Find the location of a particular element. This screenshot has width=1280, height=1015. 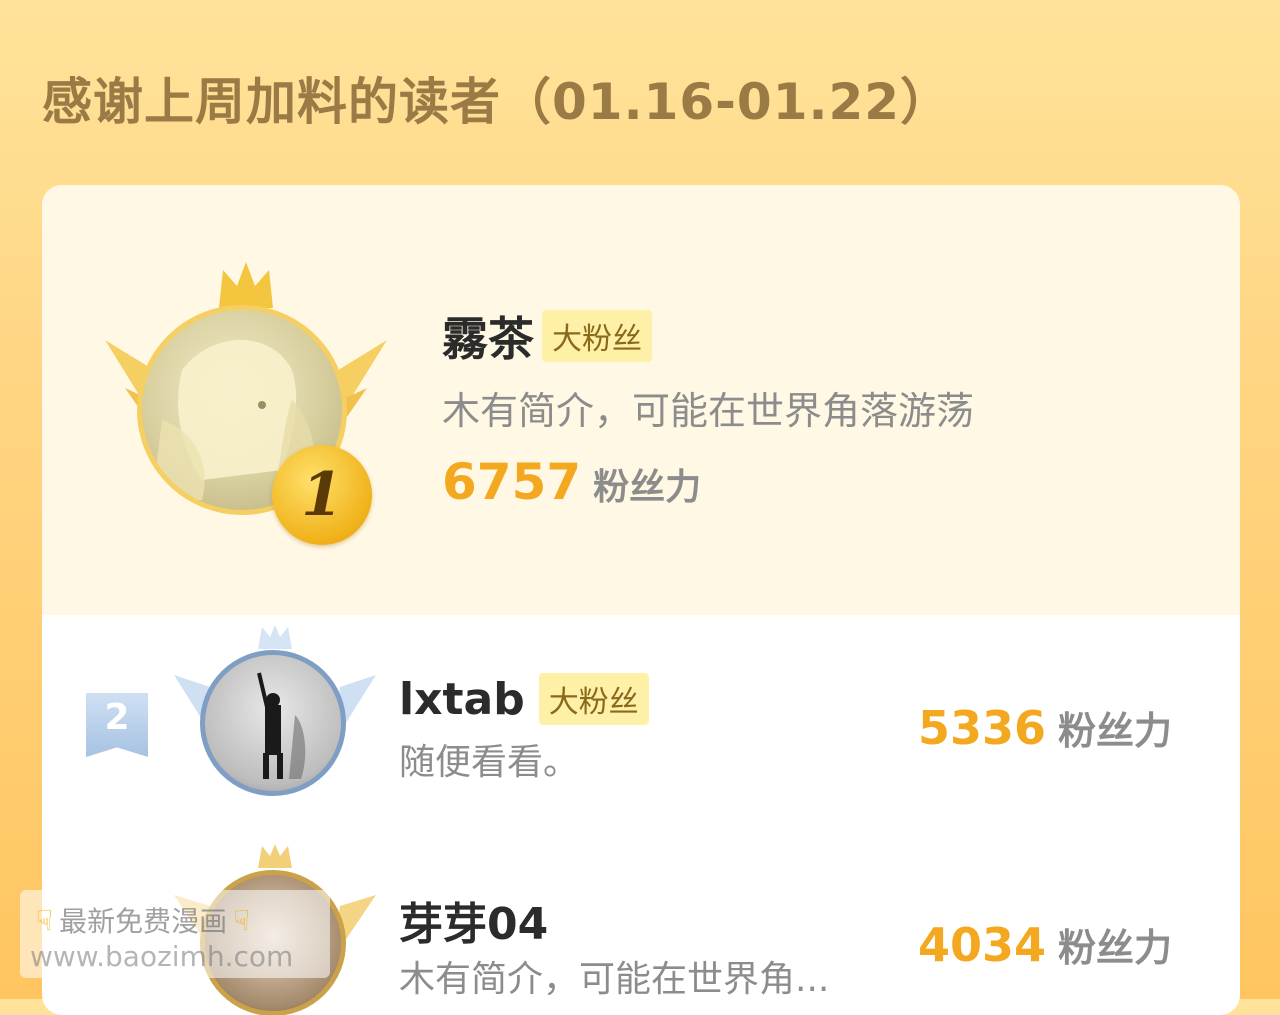

rank-1-badge: 1 is located at coordinates (322, 495).